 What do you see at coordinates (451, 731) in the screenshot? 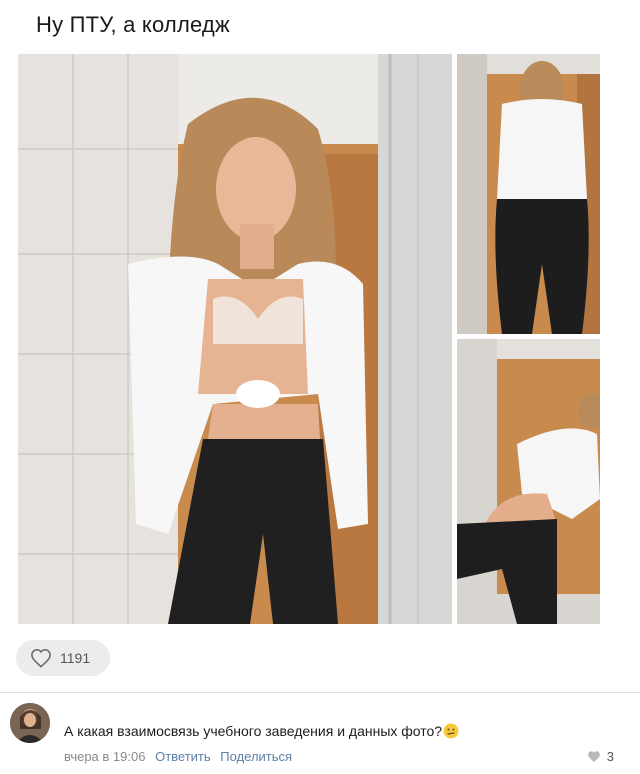
I see `confused-face-emoji-icon` at bounding box center [451, 731].